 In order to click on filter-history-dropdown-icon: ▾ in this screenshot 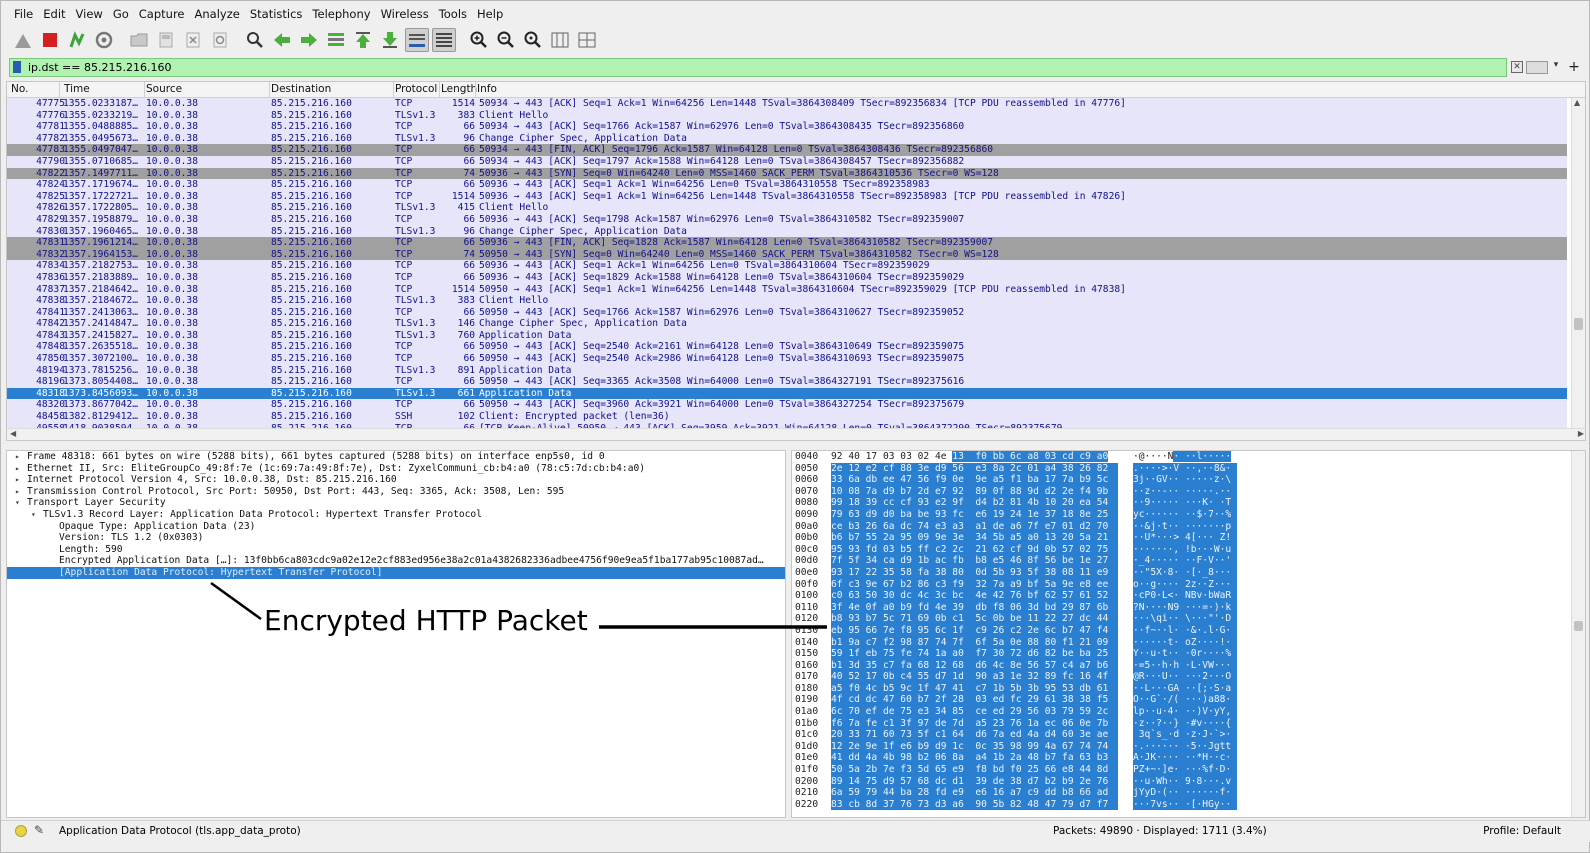, I will do `click(1556, 67)`.